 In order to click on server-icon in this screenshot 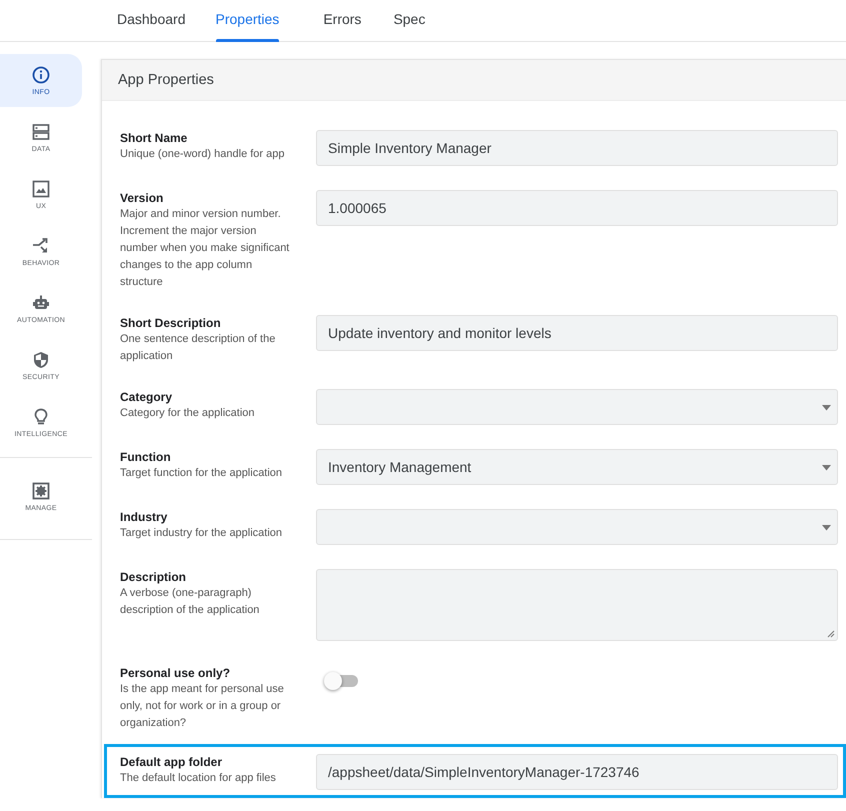, I will do `click(41, 131)`.